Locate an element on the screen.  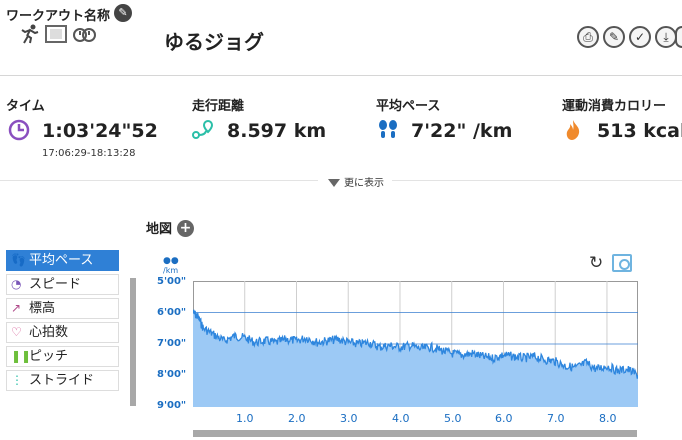
show-more-label: 更に表示 is located at coordinates (364, 183).